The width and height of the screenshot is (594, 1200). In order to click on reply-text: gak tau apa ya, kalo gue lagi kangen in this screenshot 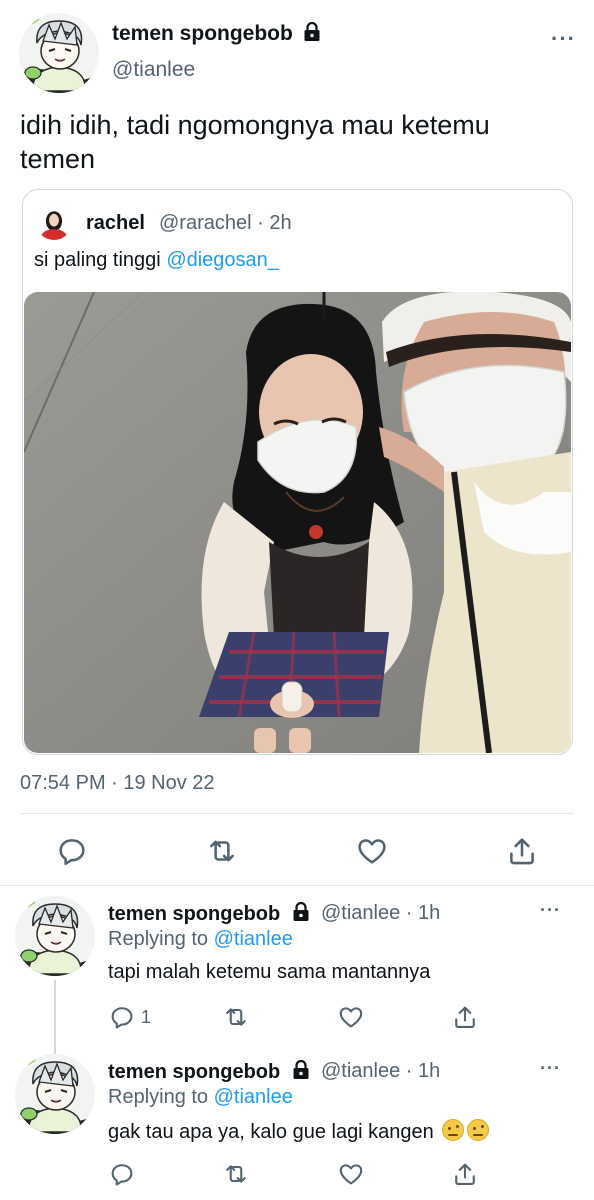, I will do `click(299, 1131)`.